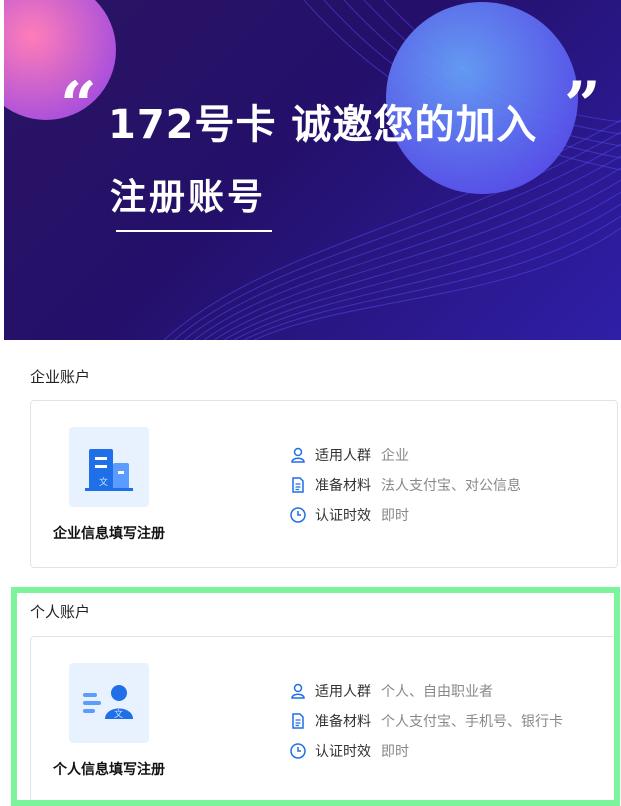 The width and height of the screenshot is (621, 806). I want to click on row-value: 企业, so click(395, 456).